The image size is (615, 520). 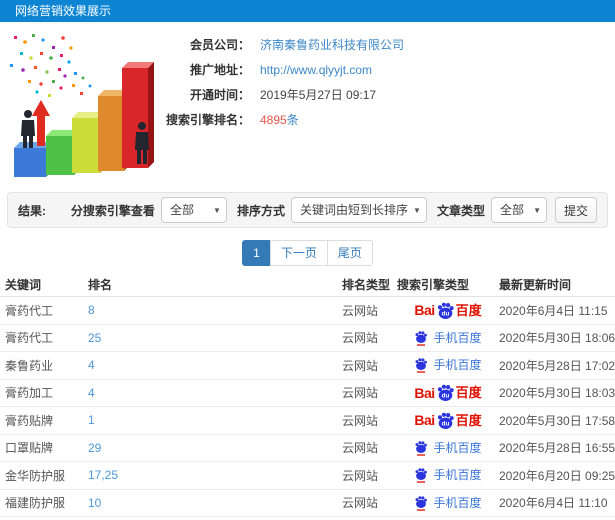 I want to click on last-page-button: 尾页, so click(x=349, y=253).